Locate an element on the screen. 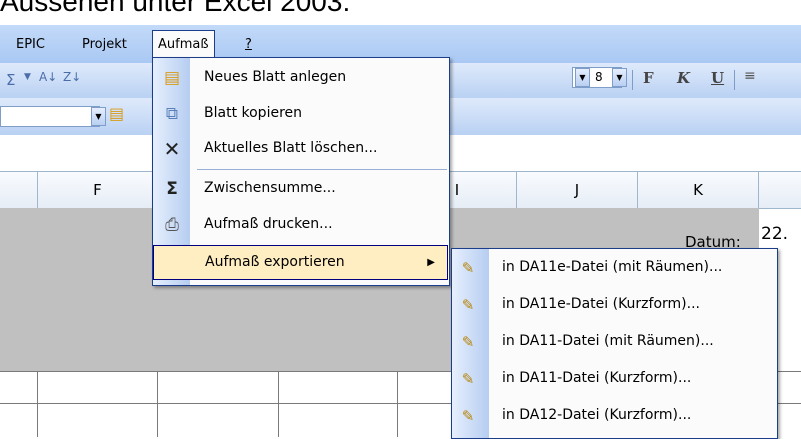 This screenshot has height=439, width=801. autosum-dropdown-icon: ▼ is located at coordinates (27, 77).